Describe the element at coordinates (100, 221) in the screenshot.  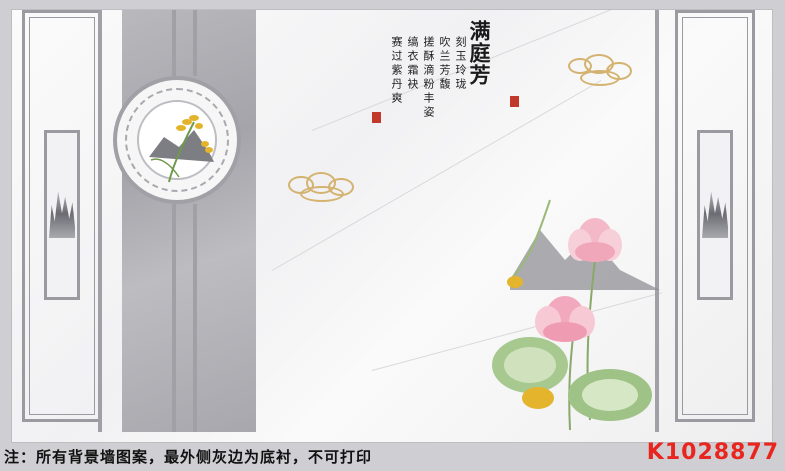
I see `left-rail` at that location.